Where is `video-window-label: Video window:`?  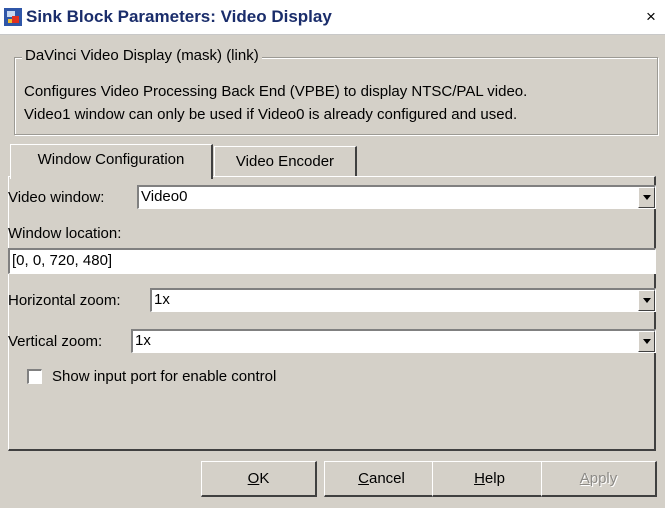 video-window-label: Video window: is located at coordinates (56, 197).